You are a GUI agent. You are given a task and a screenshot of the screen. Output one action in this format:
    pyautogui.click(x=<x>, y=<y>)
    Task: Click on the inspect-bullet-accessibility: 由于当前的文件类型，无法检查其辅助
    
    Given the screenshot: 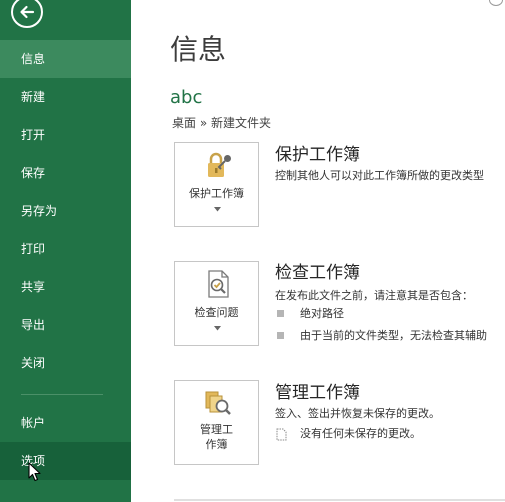 What is the action you would take?
    pyautogui.click(x=393, y=335)
    